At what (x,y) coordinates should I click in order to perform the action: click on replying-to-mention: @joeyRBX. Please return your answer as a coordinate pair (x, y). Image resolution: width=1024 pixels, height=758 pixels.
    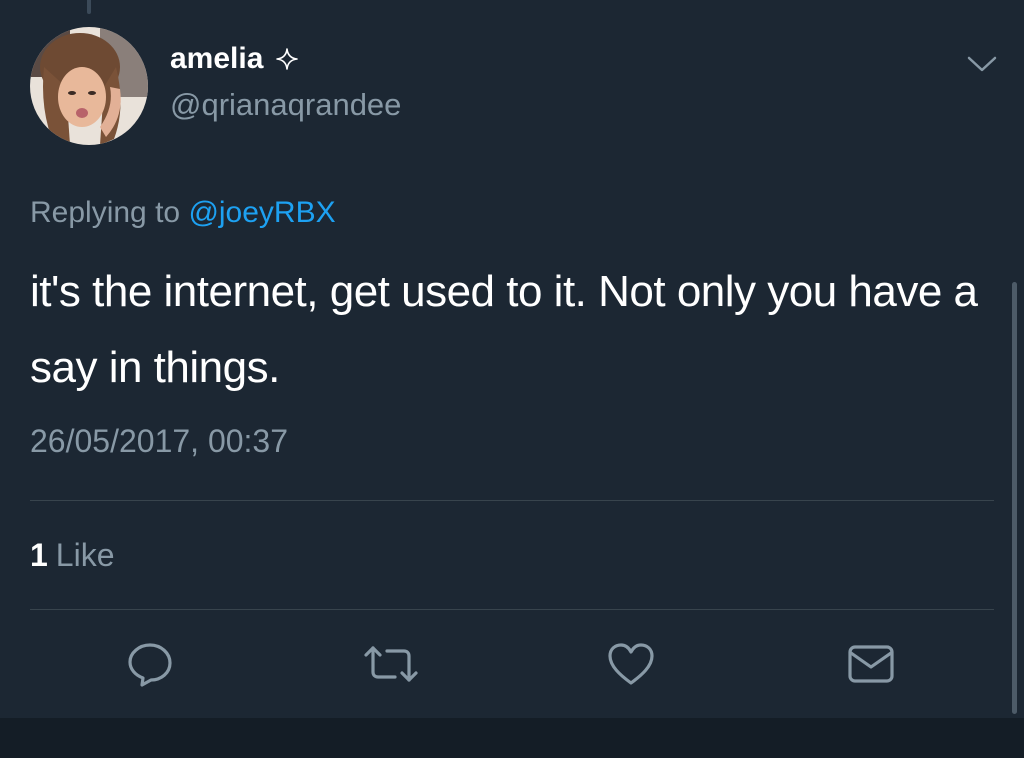
    Looking at the image, I should click on (261, 212).